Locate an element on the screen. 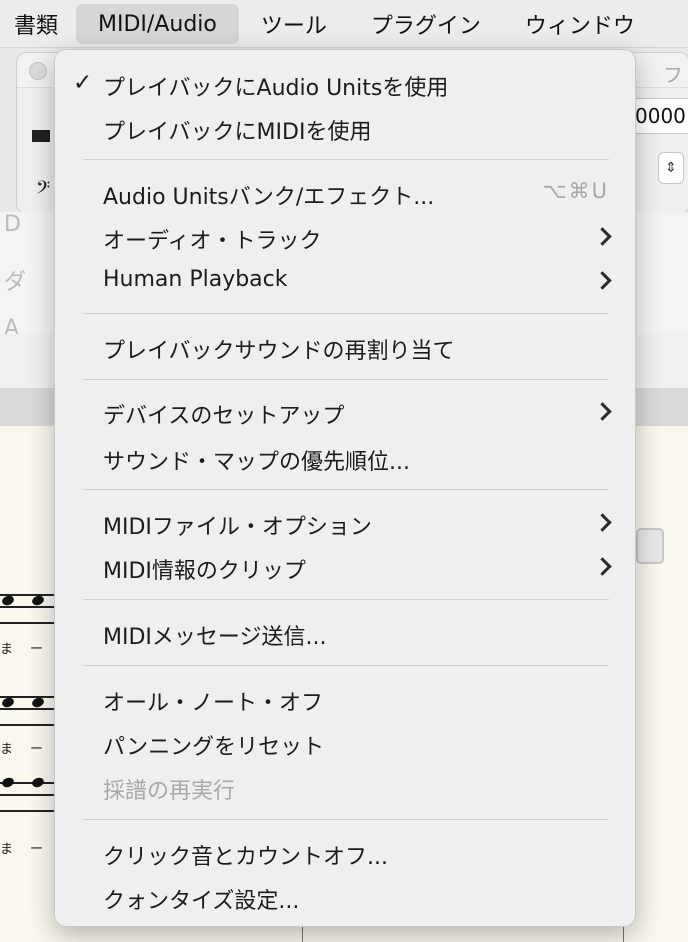  keyboard-shortcut: ⌥⌘U is located at coordinates (575, 191).